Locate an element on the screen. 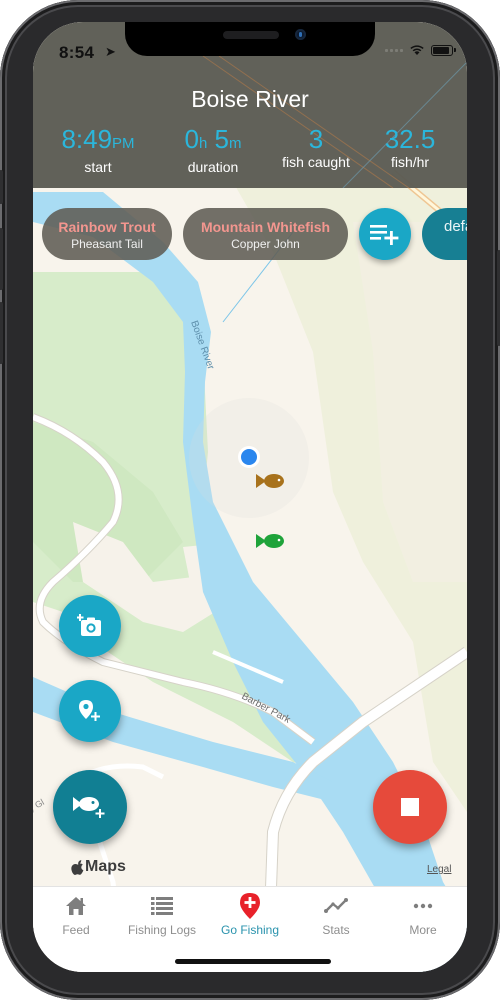  stop-trip-button is located at coordinates (410, 807).